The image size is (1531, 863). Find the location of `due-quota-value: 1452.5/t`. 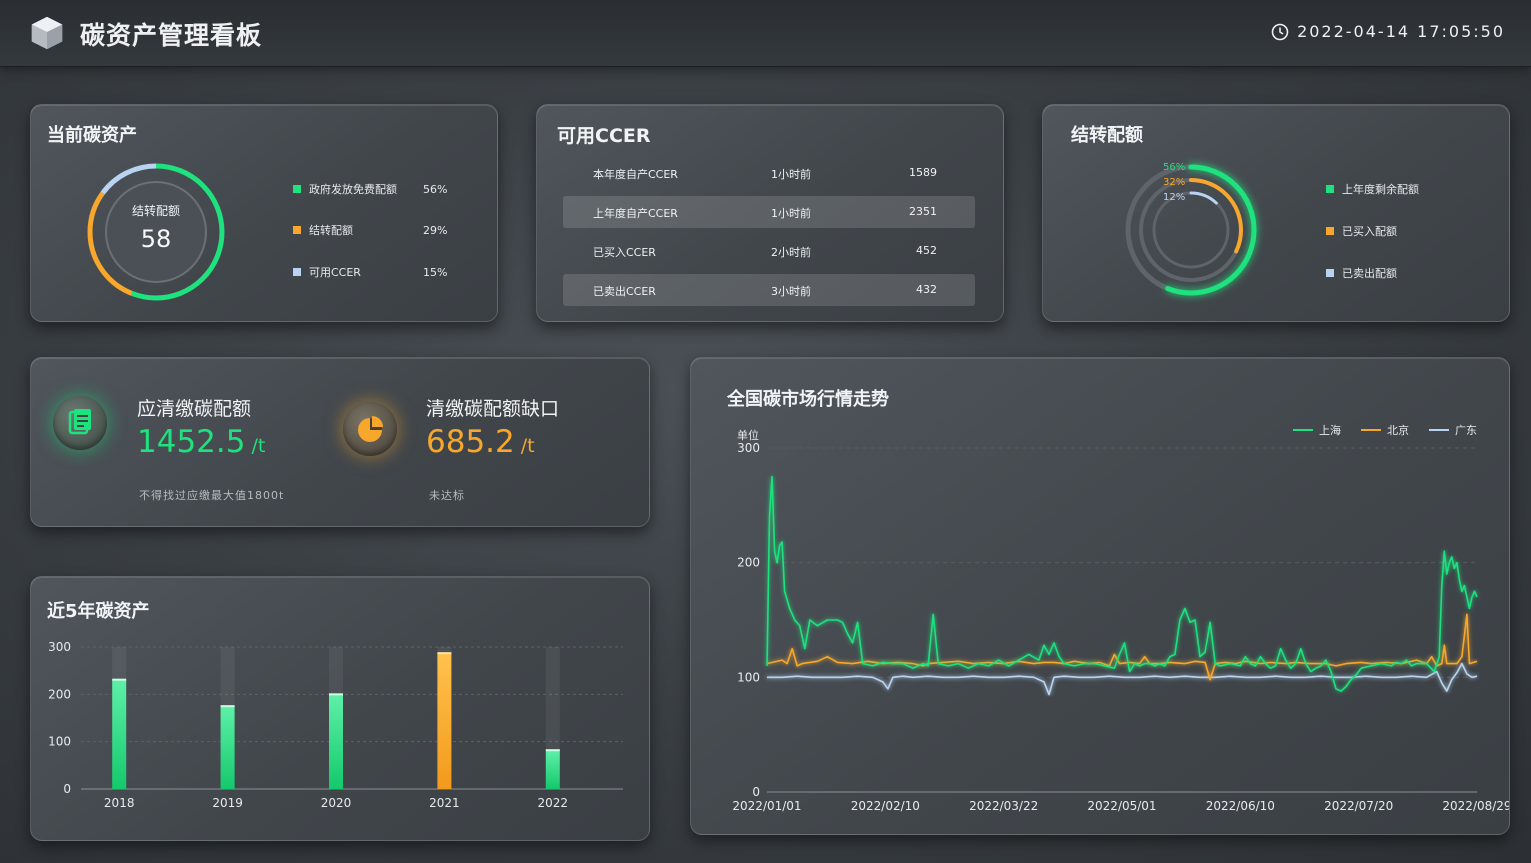

due-quota-value: 1452.5/t is located at coordinates (201, 442).